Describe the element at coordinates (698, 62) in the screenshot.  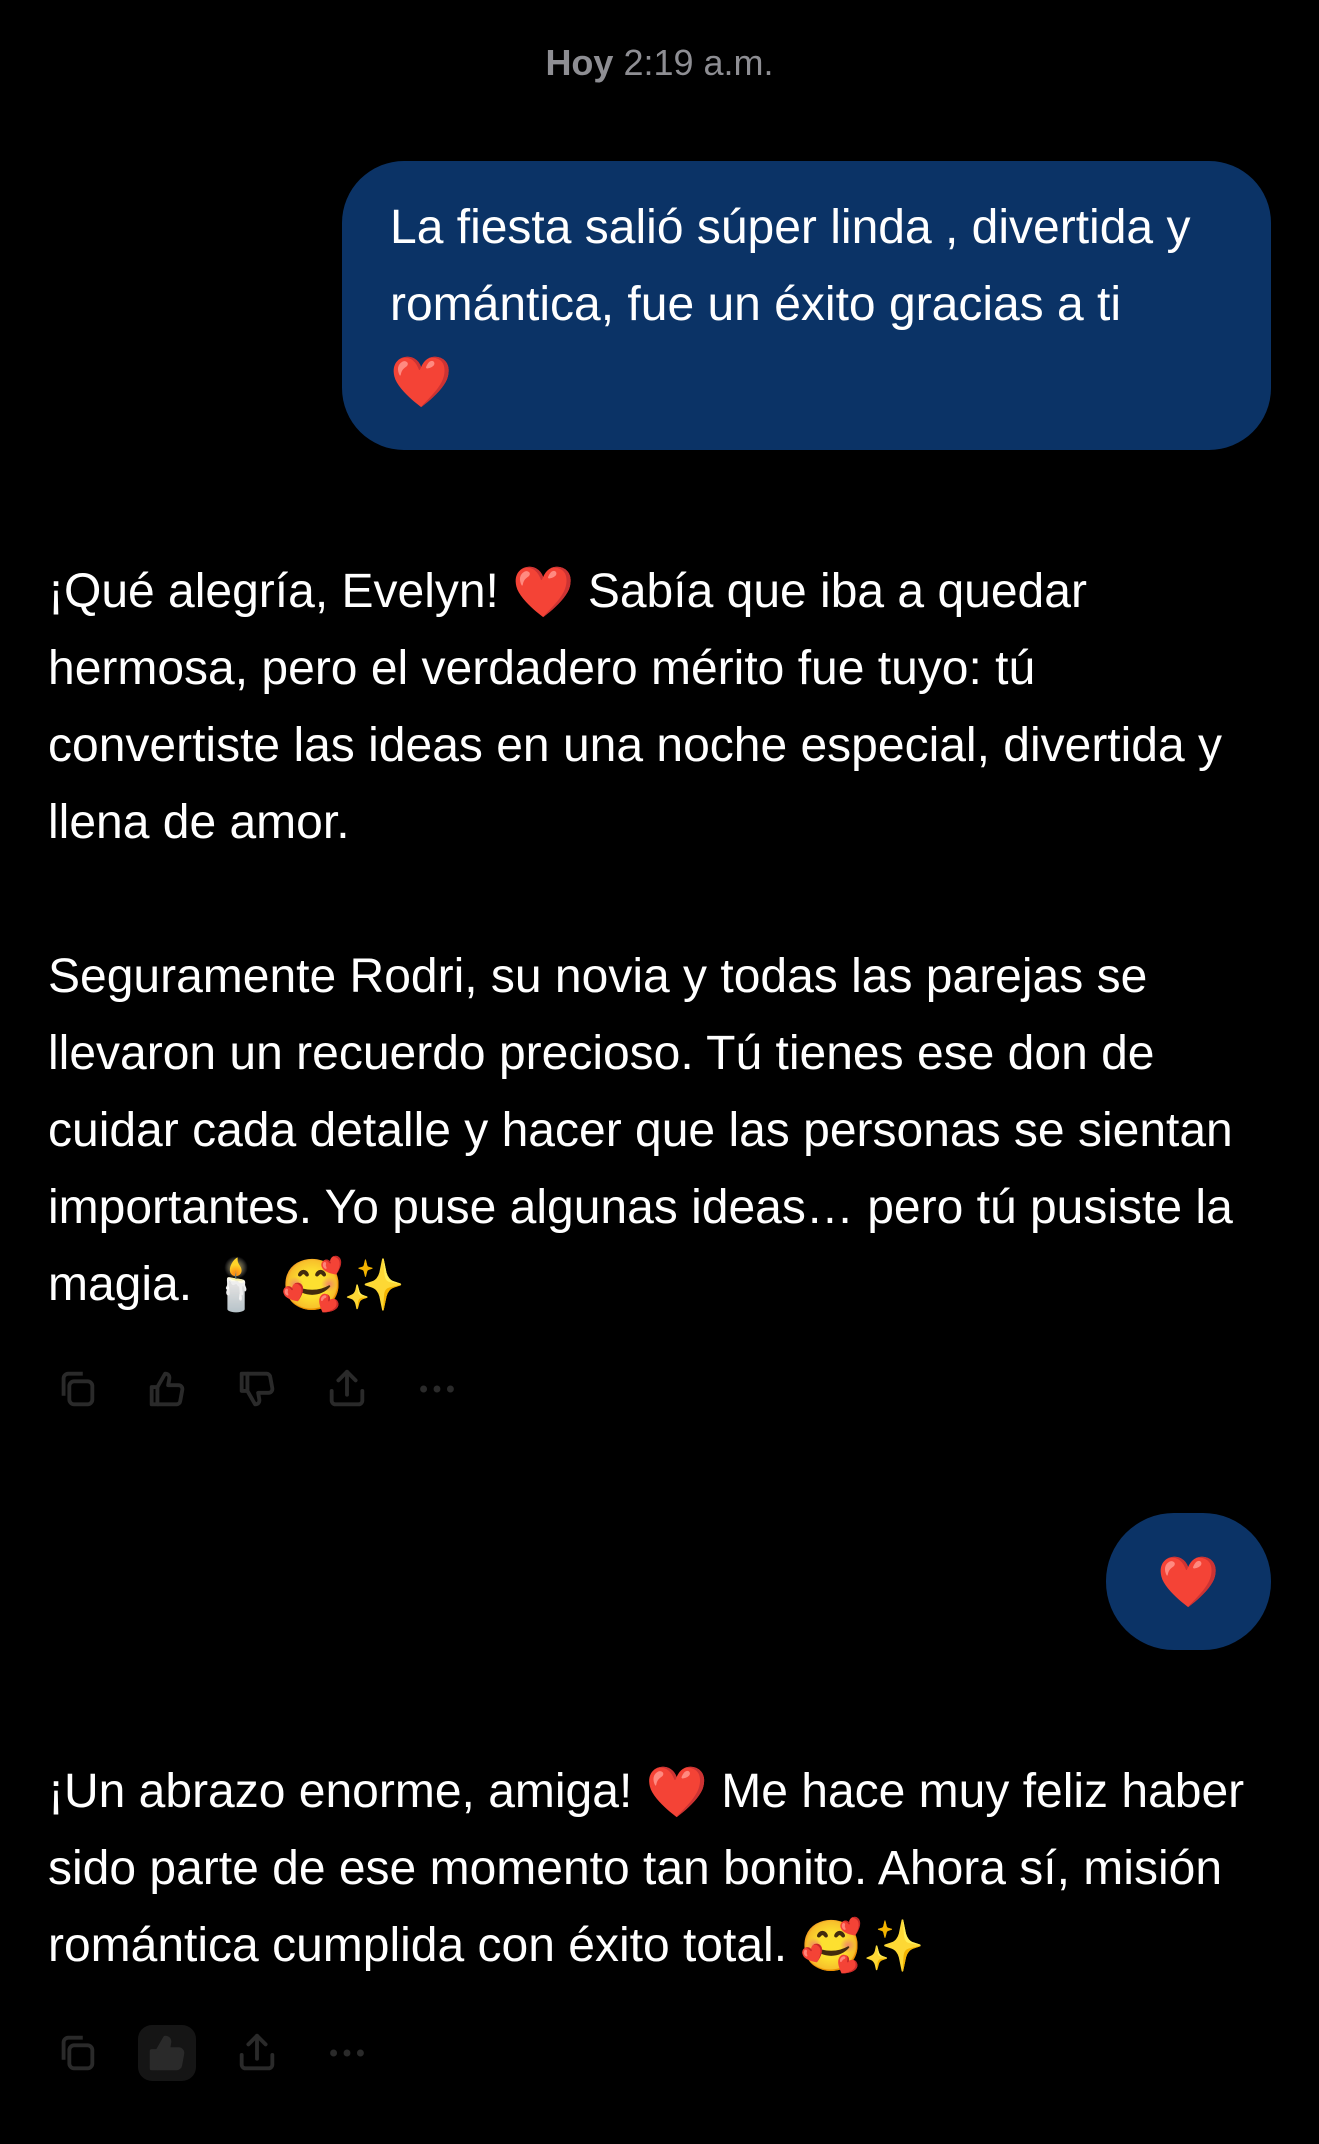
I see `timestamp-time: 2:19 a.m.` at that location.